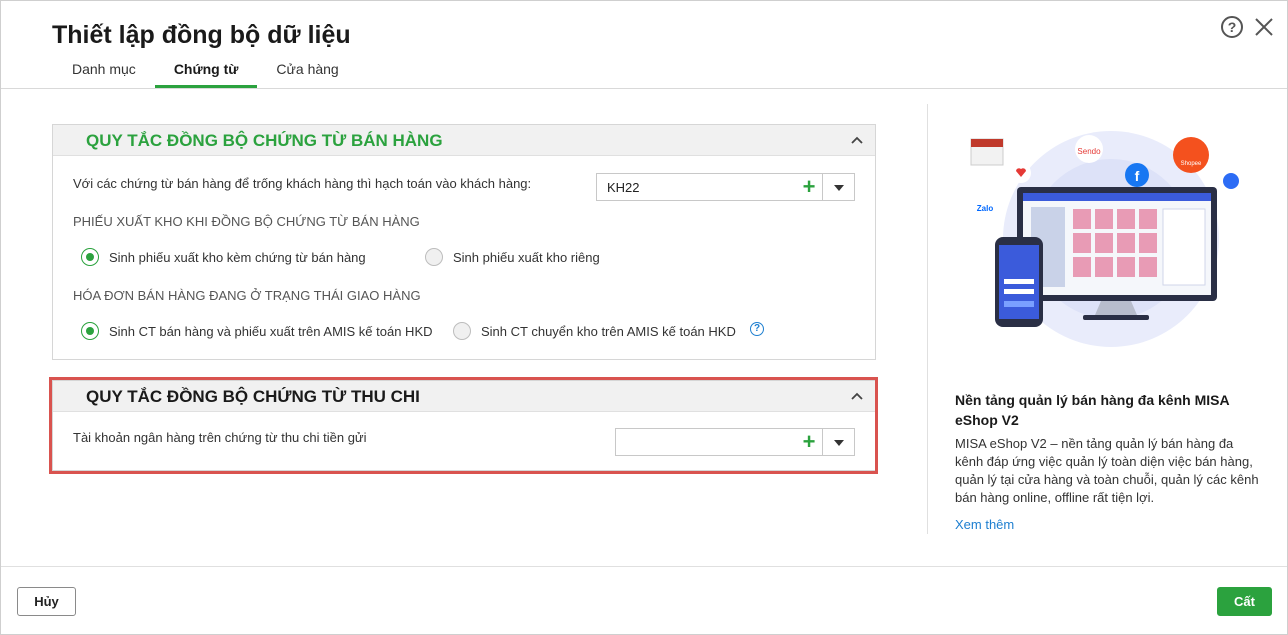 Image resolution: width=1288 pixels, height=635 pixels. I want to click on info-icon: ?, so click(757, 329).